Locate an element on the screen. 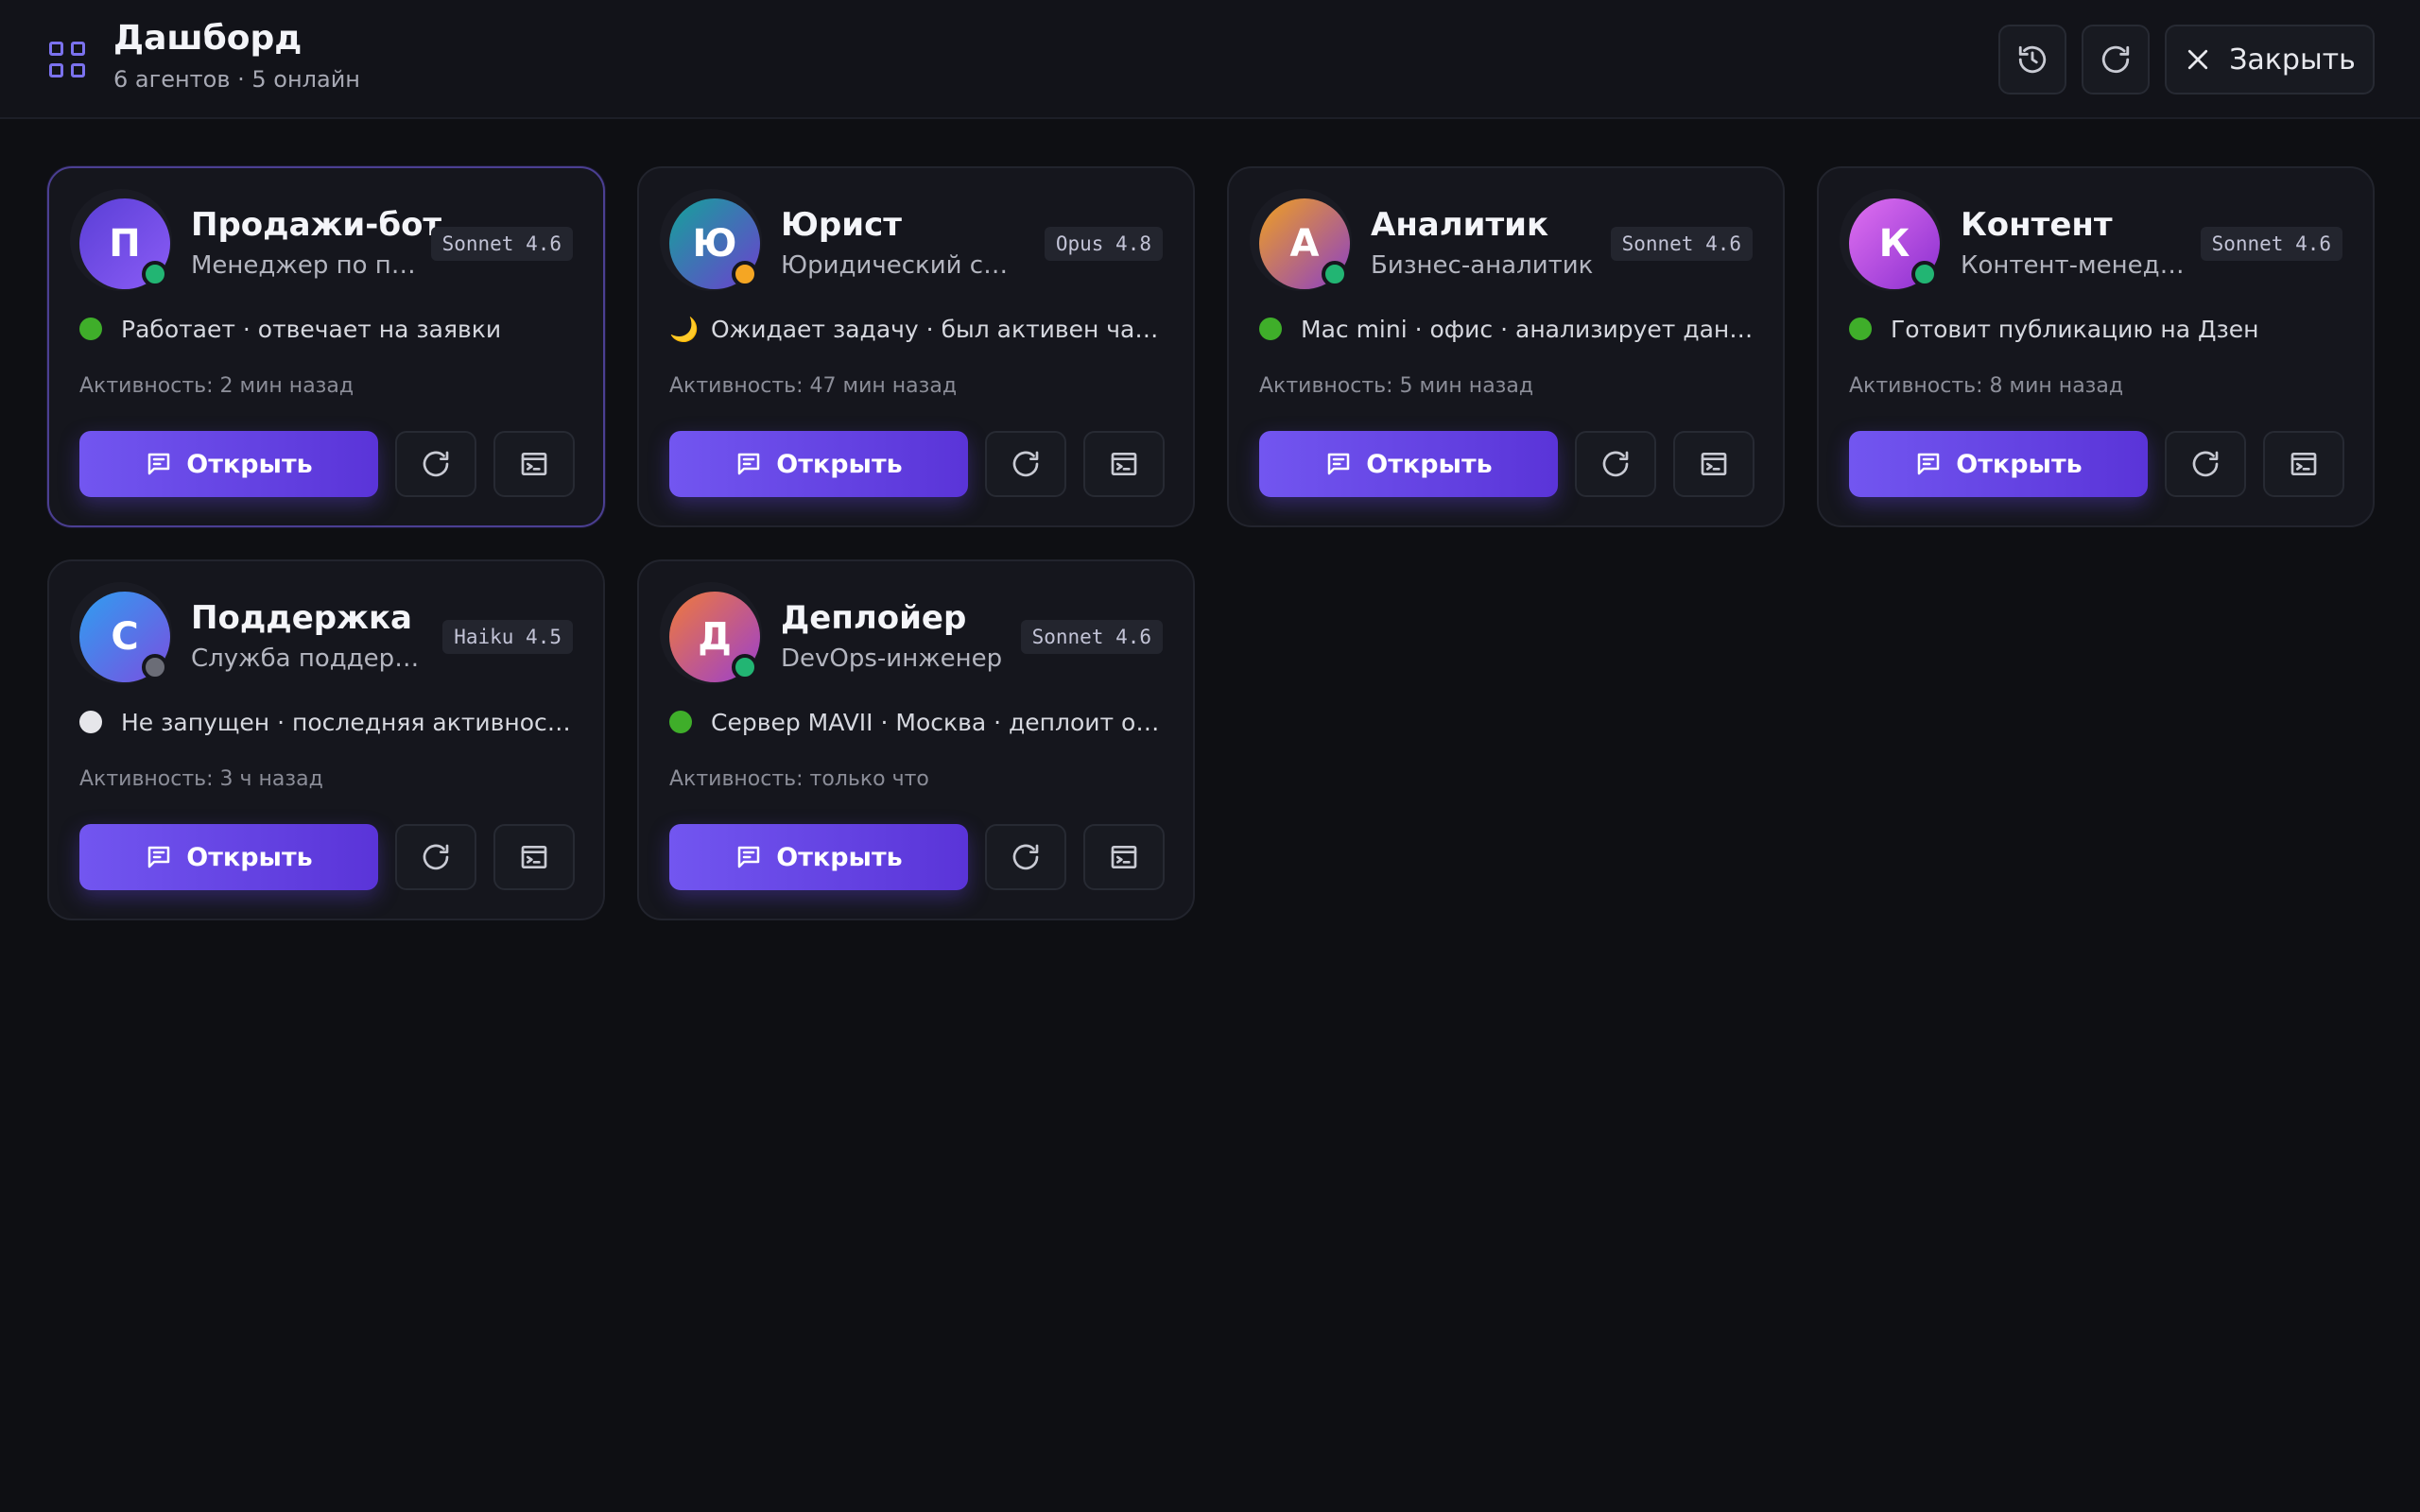  status-text: Mac mini · офис · анализирует данные is located at coordinates (1530, 329).